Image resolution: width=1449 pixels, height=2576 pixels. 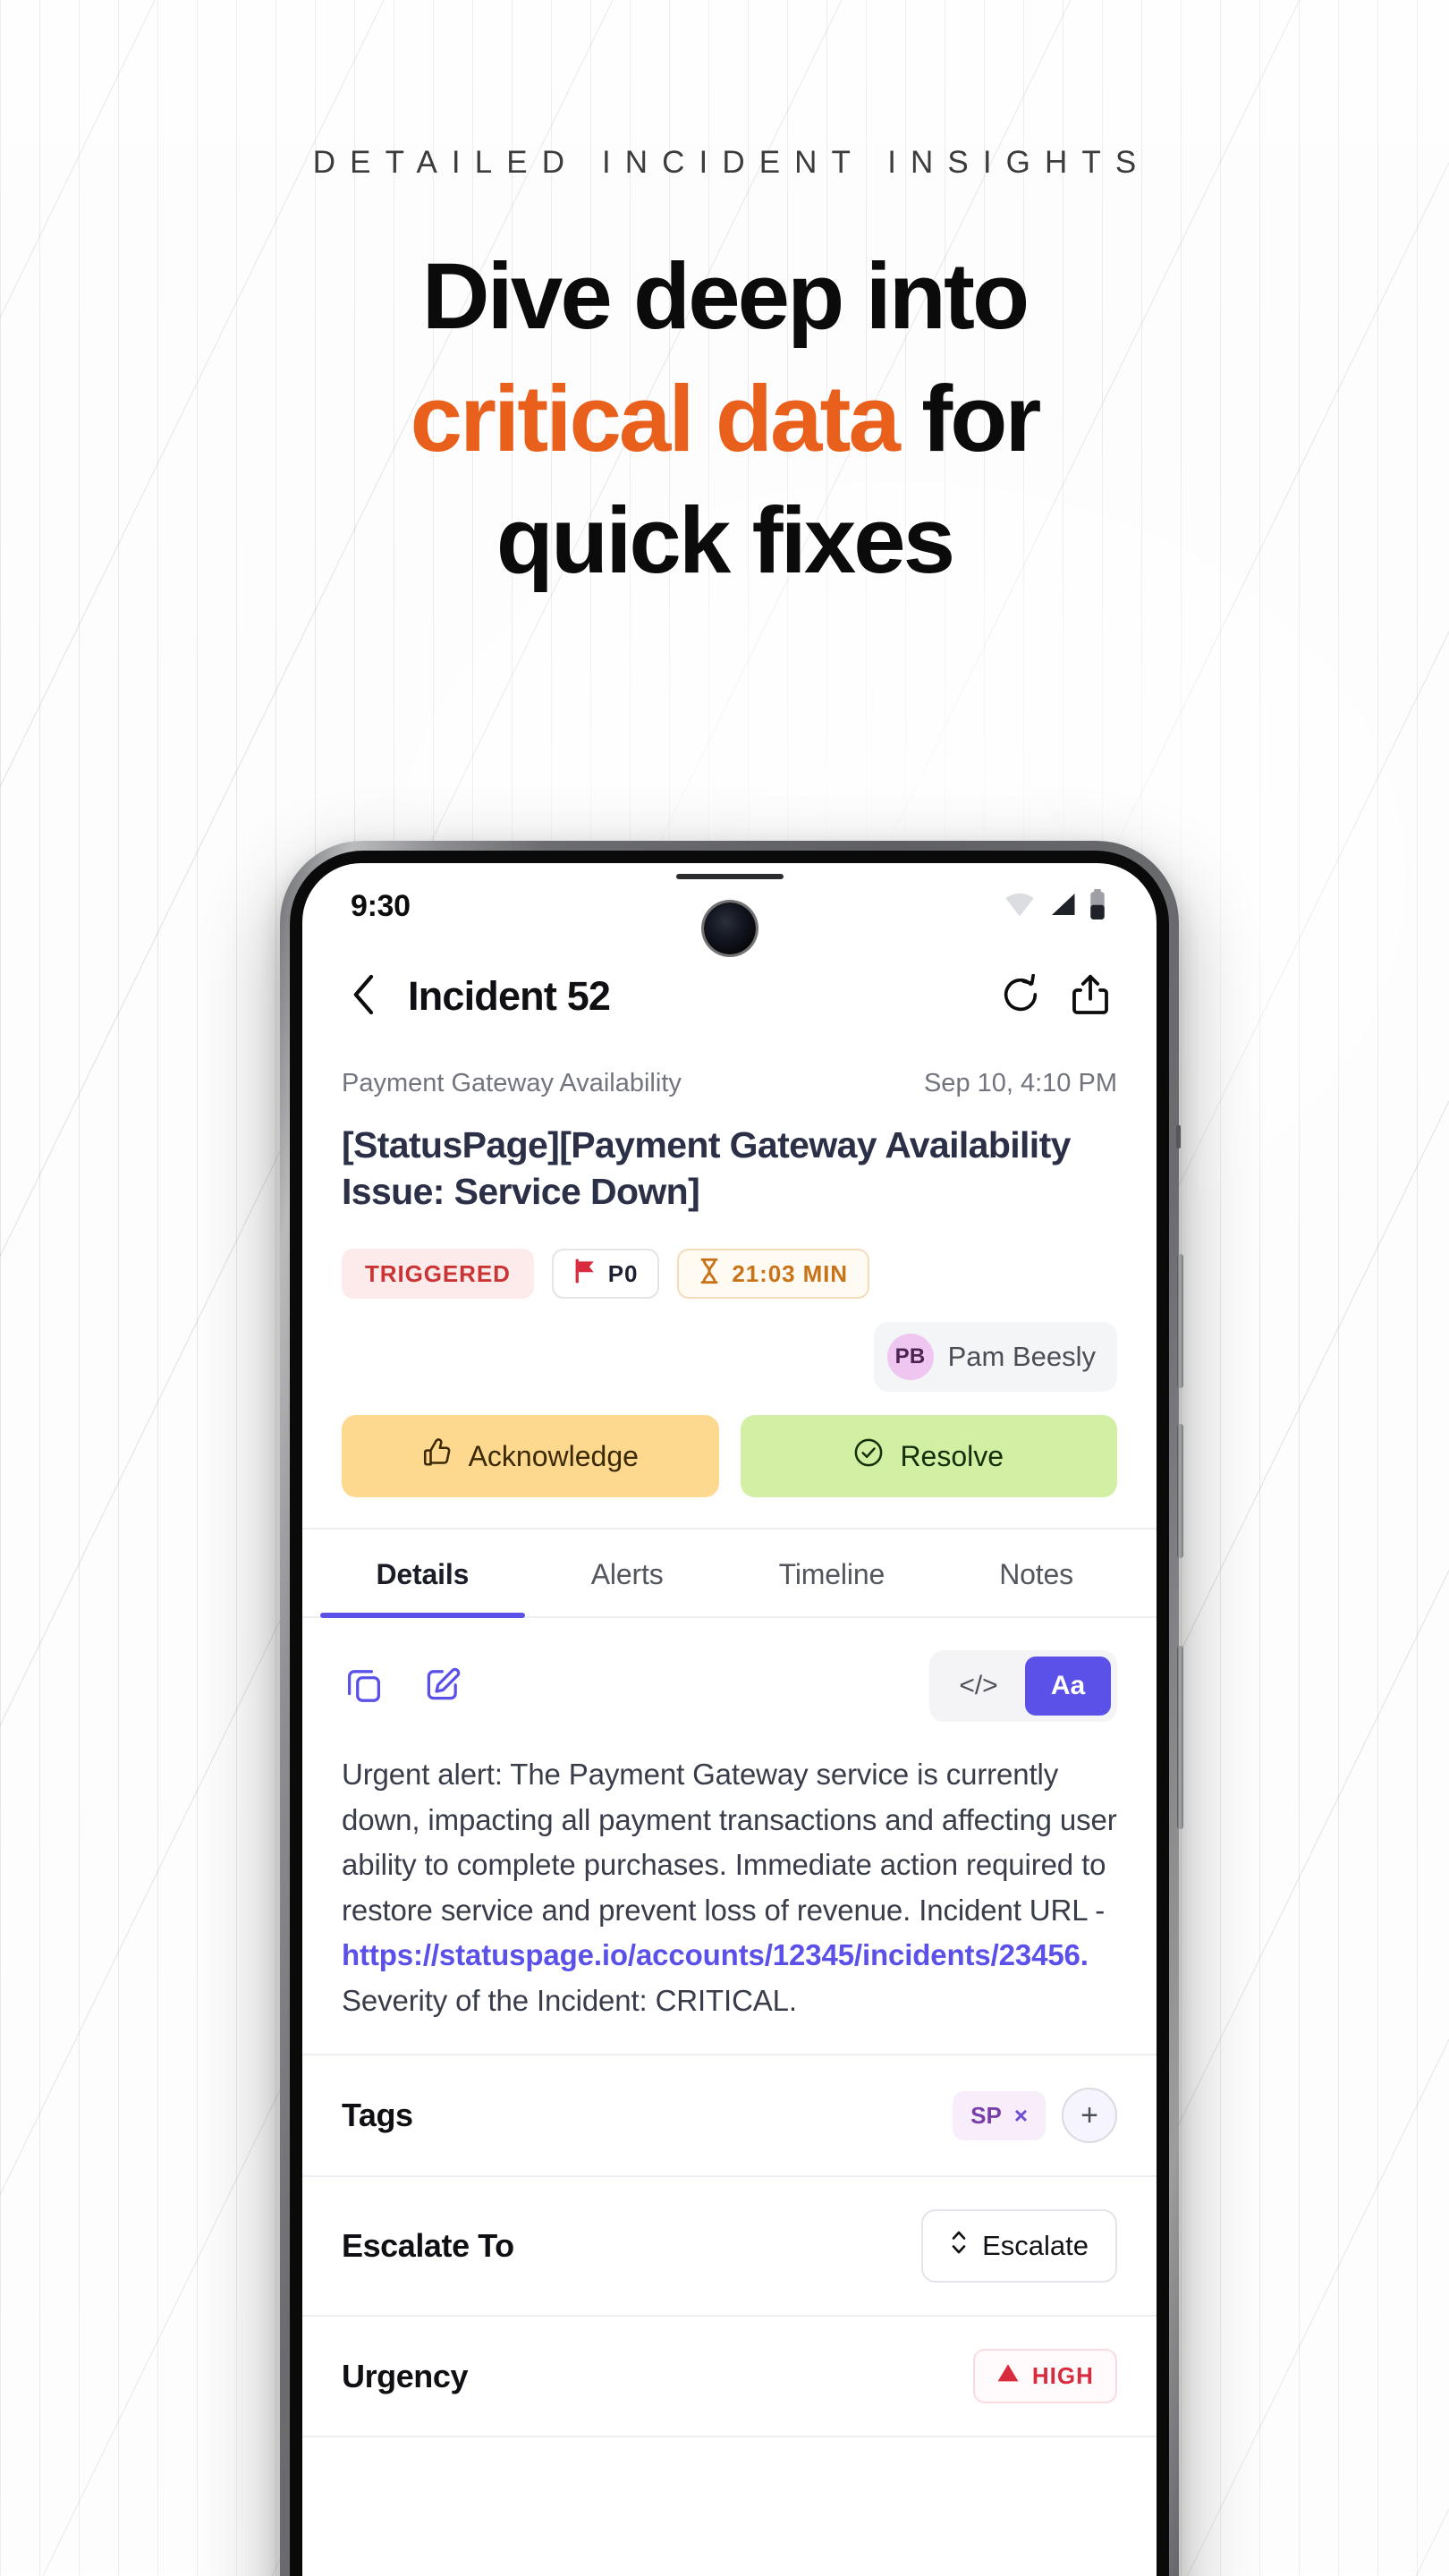 What do you see at coordinates (405, 2375) in the screenshot?
I see `urgency-label: Urgency` at bounding box center [405, 2375].